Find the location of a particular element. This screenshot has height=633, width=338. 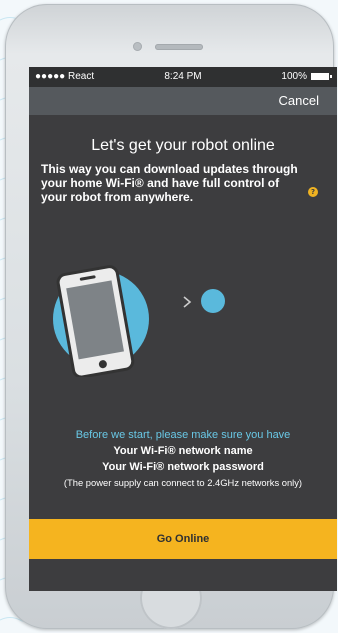

battery-status: 100% is located at coordinates (306, 76).